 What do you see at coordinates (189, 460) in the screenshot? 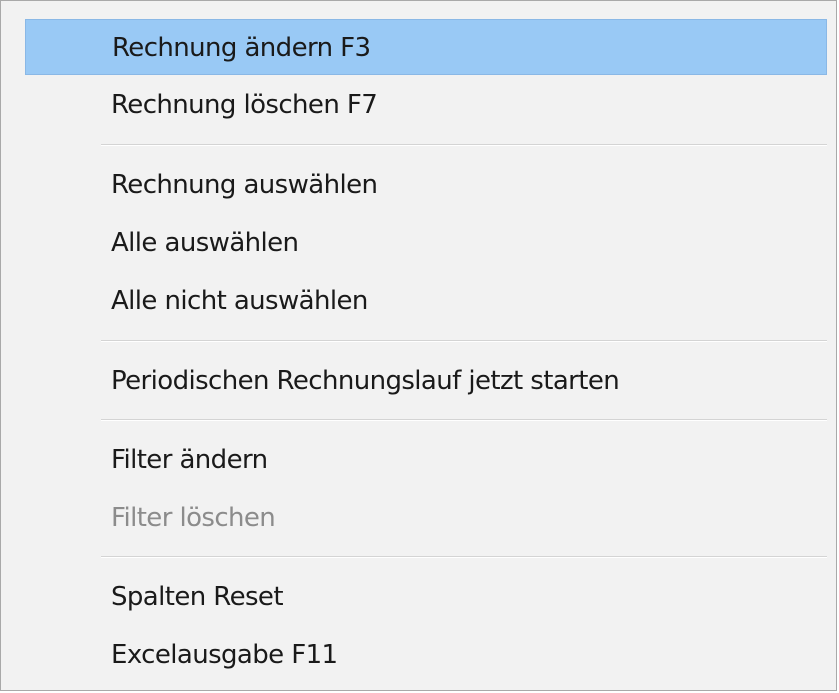
I see `menu-item-label: Filter ändern` at bounding box center [189, 460].